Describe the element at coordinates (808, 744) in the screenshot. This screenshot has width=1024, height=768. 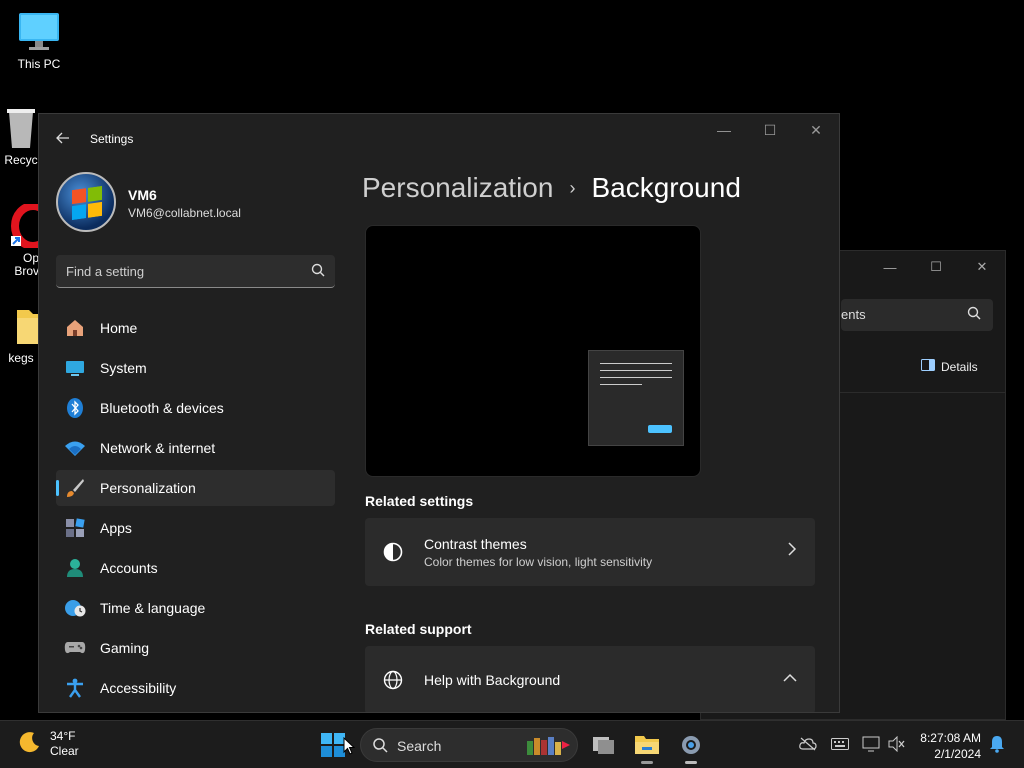
I see `cloud-off-icon` at that location.